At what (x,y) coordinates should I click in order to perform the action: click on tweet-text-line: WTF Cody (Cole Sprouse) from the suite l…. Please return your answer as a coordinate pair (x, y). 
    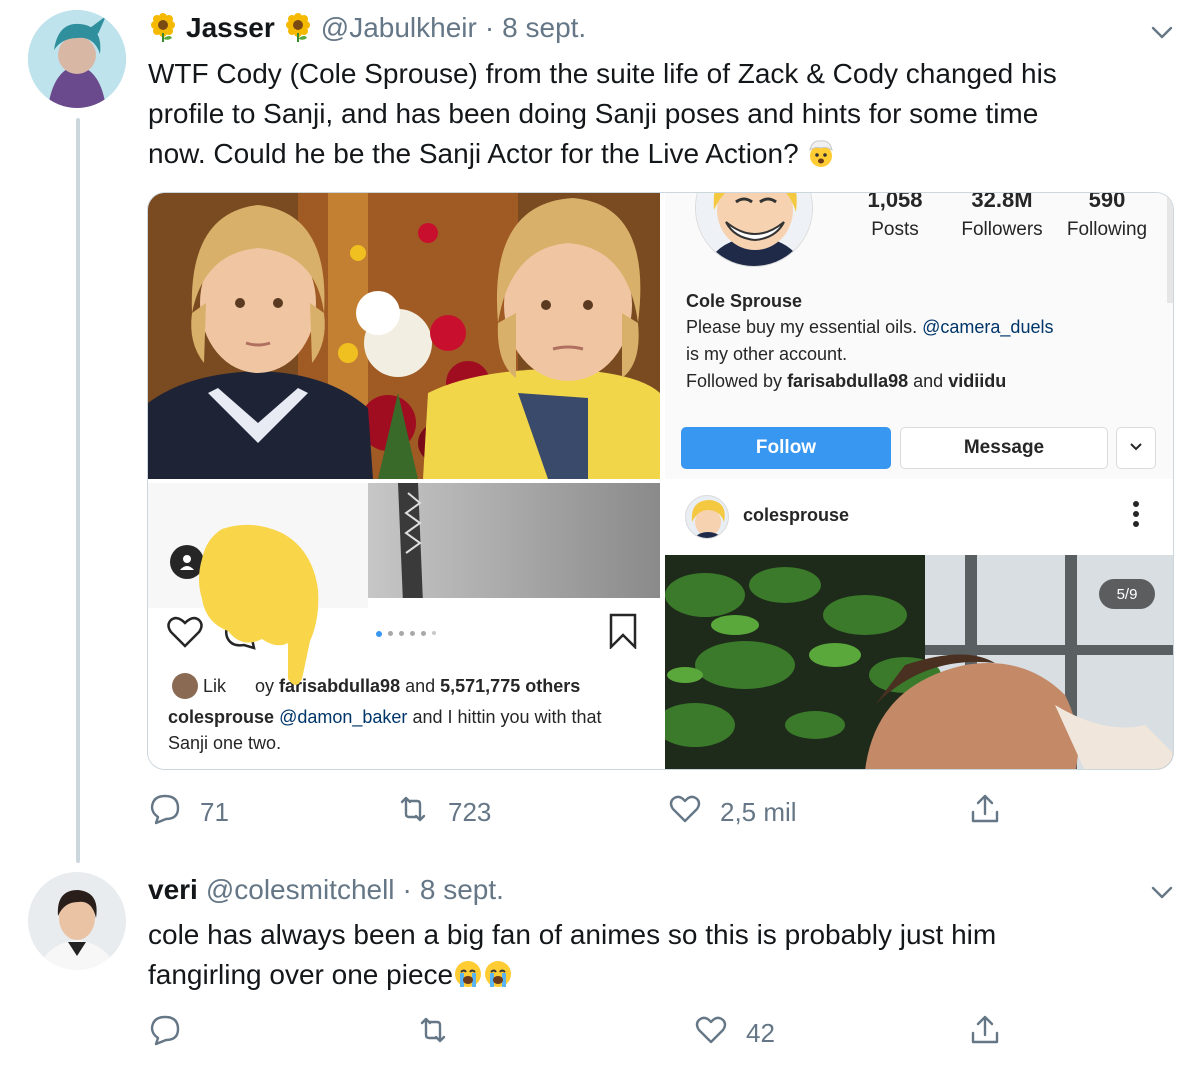
    Looking at the image, I should click on (602, 73).